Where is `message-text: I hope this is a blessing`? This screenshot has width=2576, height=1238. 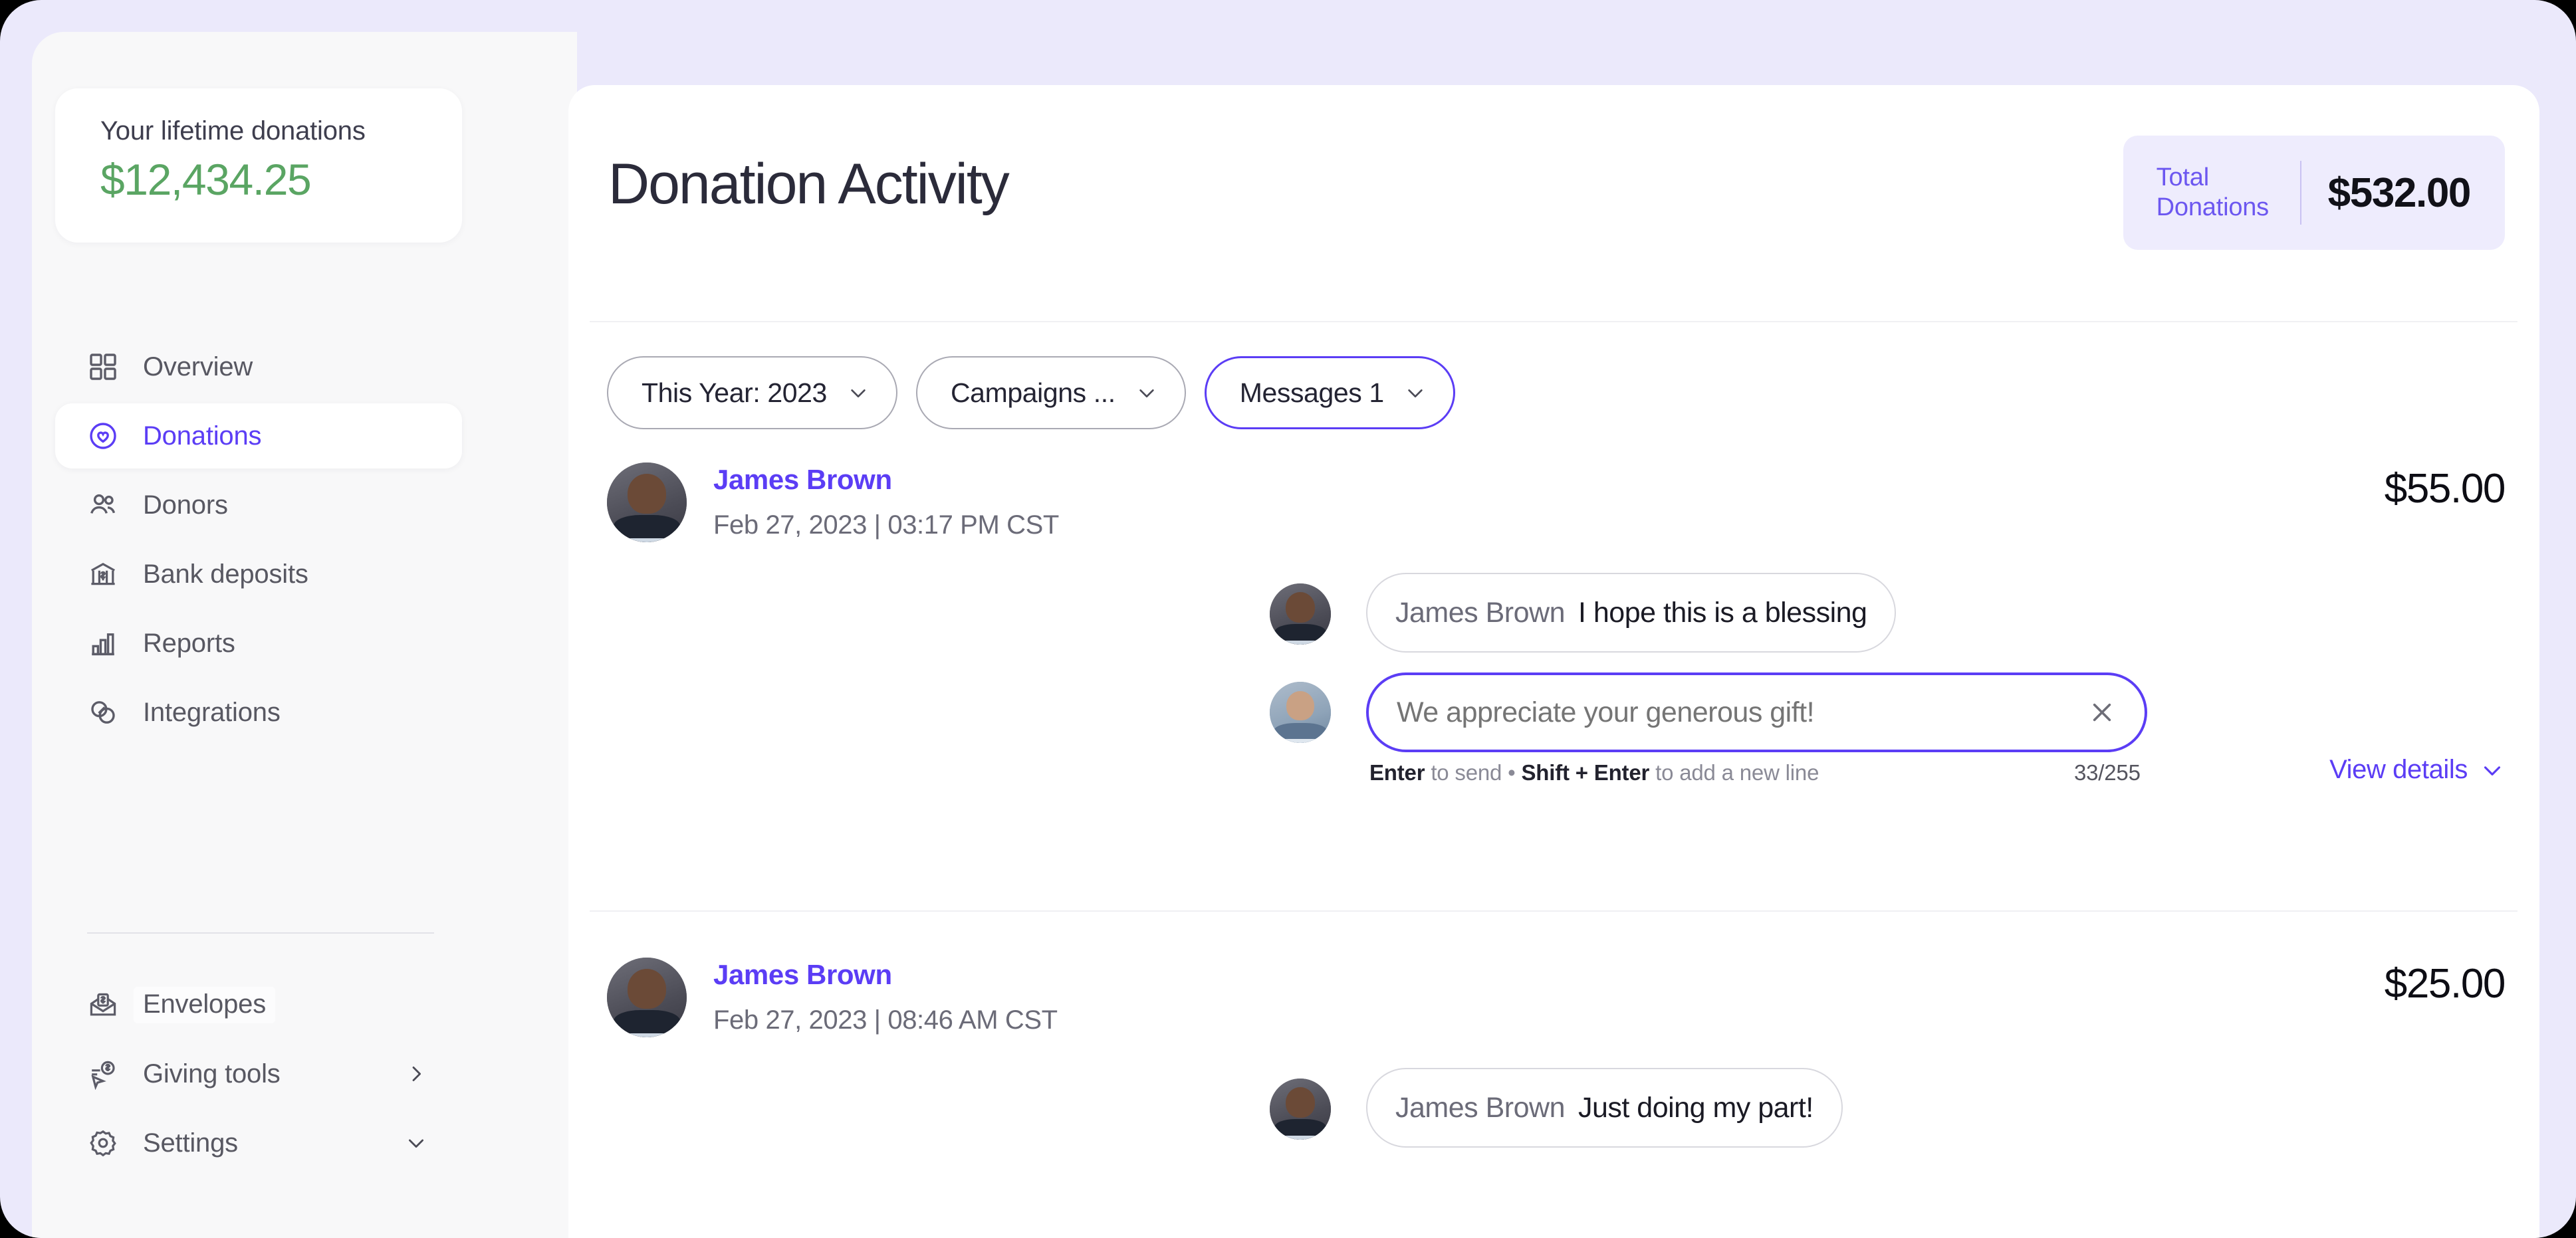 message-text: I hope this is a blessing is located at coordinates (1722, 612).